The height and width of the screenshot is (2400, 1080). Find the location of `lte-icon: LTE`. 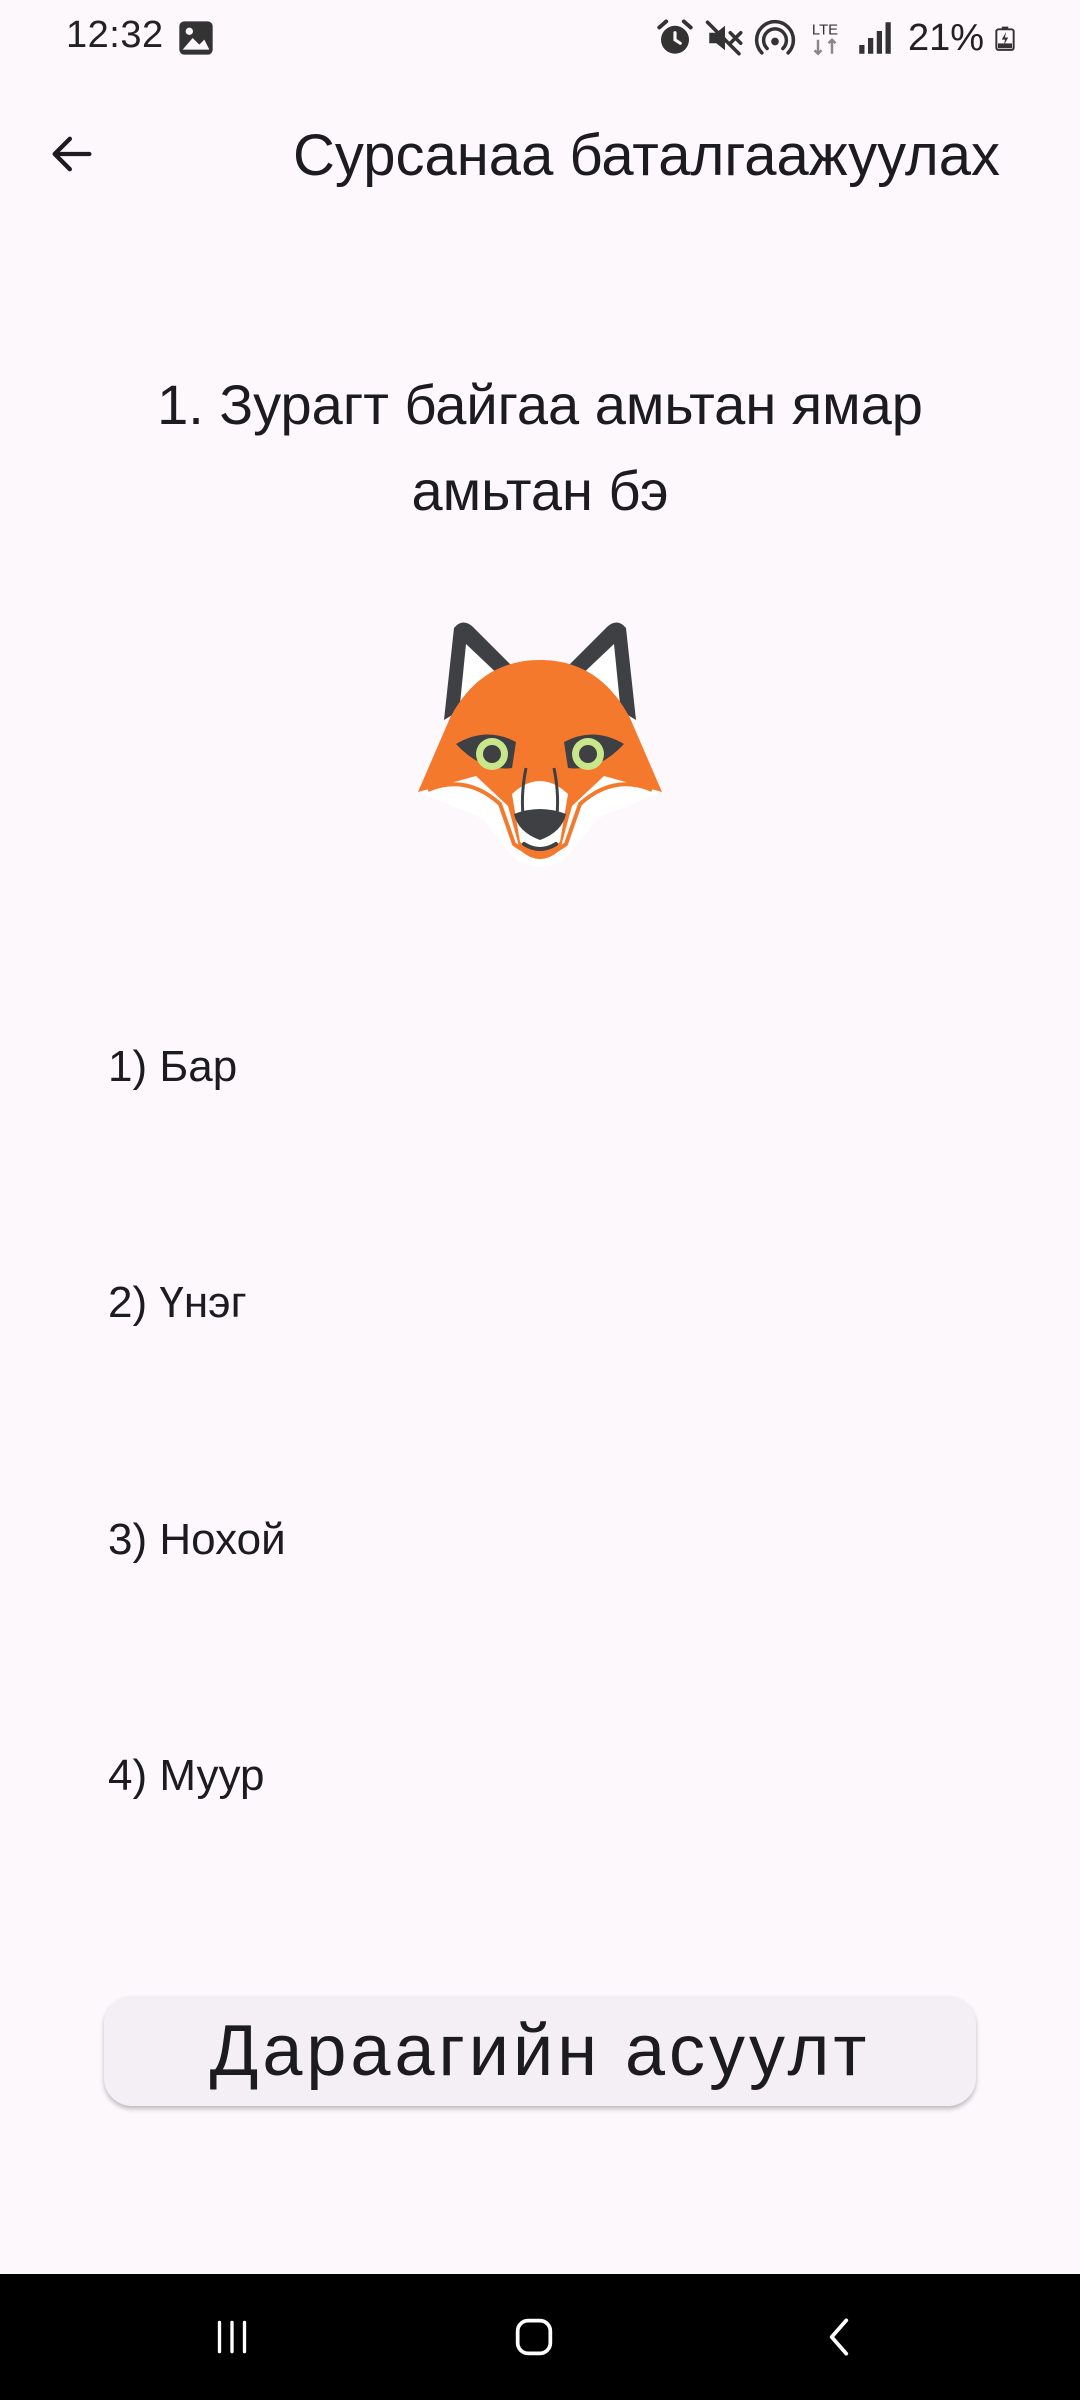

lte-icon: LTE is located at coordinates (825, 39).